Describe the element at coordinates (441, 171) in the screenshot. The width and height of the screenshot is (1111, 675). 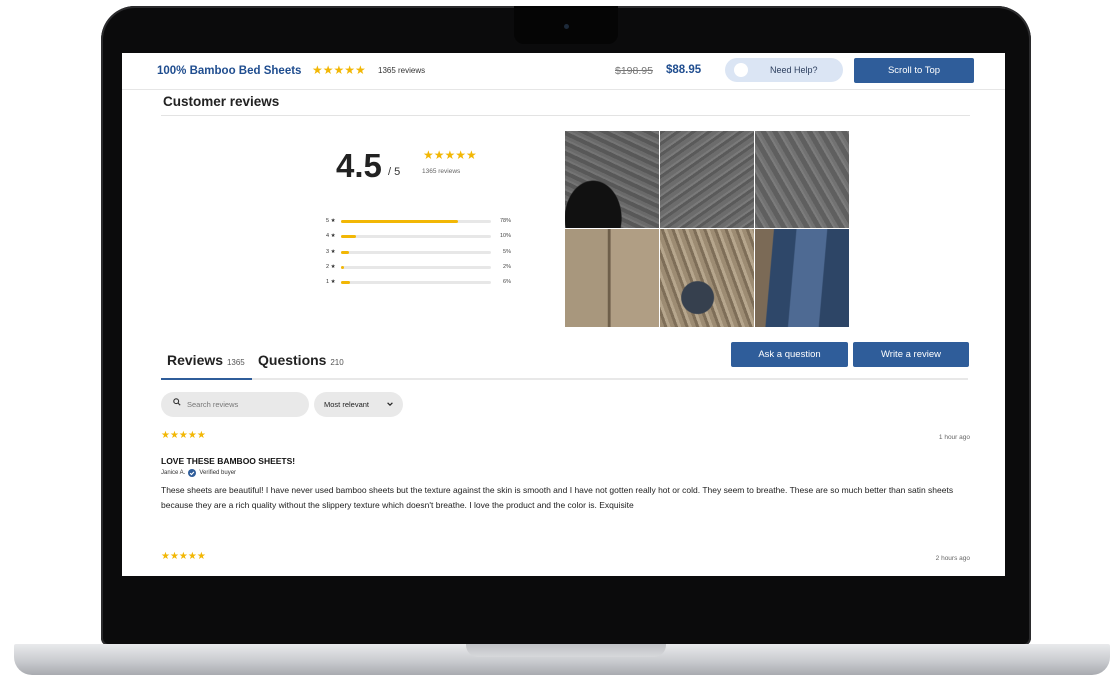
I see `summary-review-count: 1365 reviews` at that location.